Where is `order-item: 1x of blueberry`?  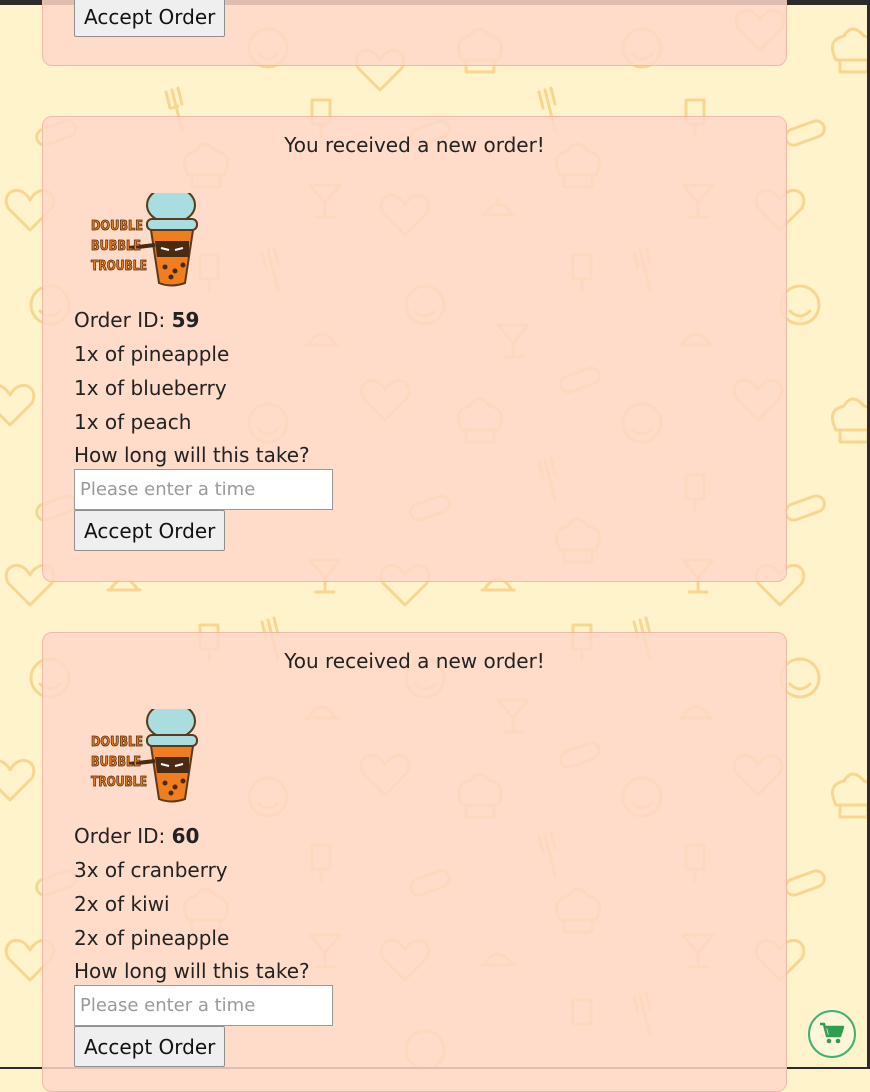 order-item: 1x of blueberry is located at coordinates (150, 388).